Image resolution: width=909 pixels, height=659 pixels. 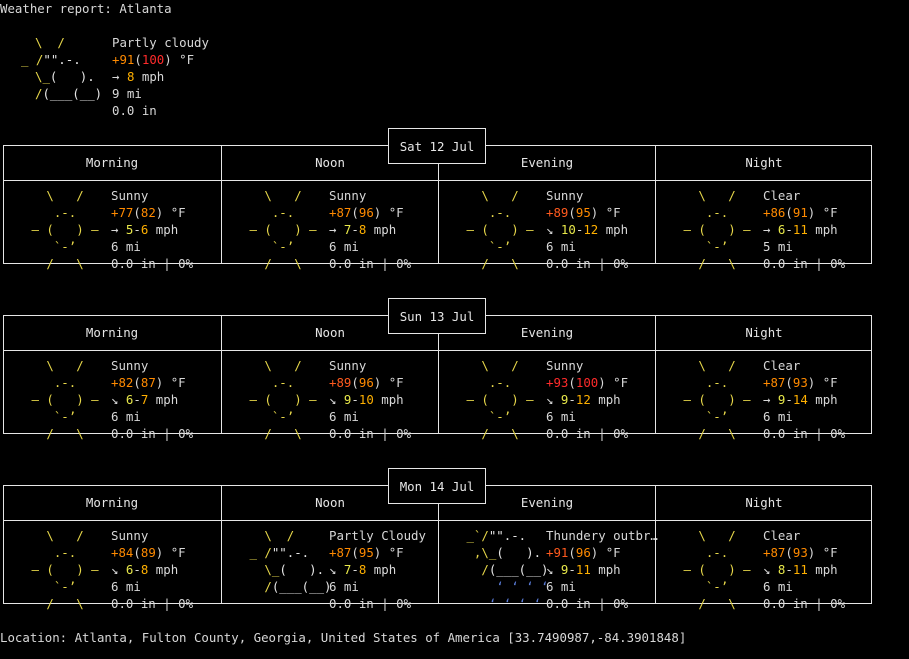 I want to click on wind-text: → 6-11 mph, so click(x=800, y=229).